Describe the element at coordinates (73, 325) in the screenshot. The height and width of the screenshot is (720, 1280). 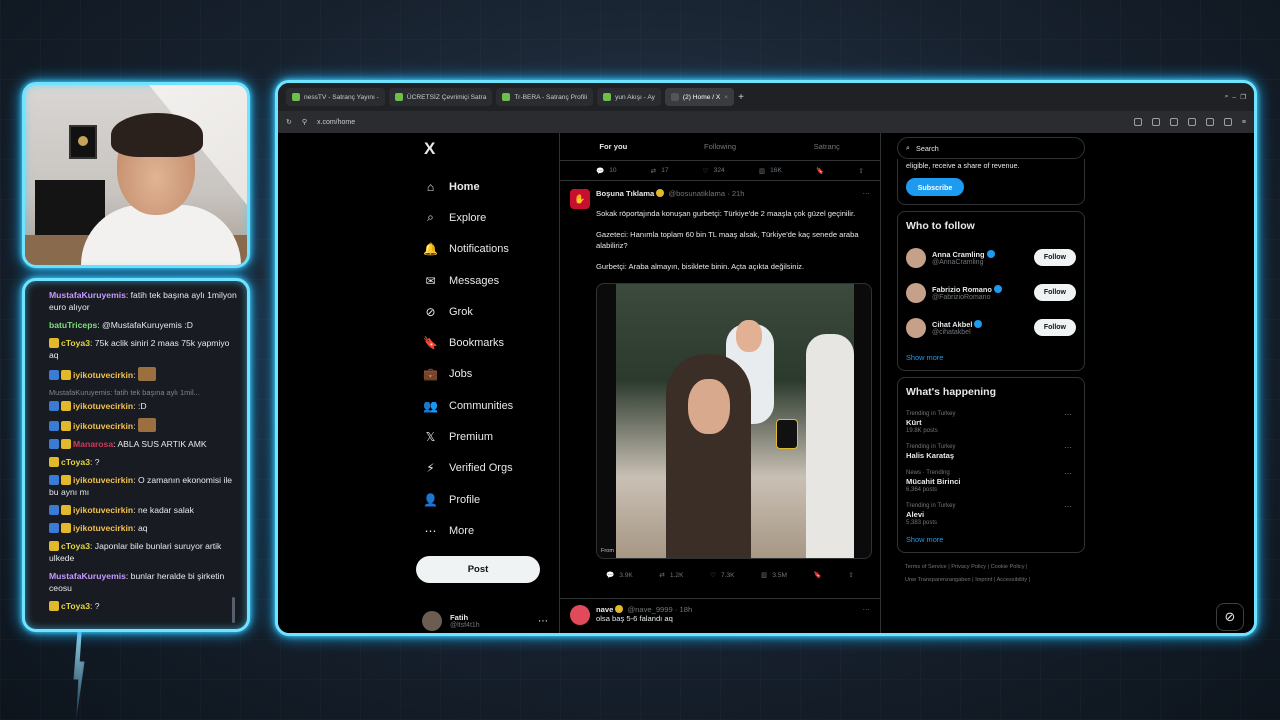
I see `chat-username: batuTriceps` at that location.